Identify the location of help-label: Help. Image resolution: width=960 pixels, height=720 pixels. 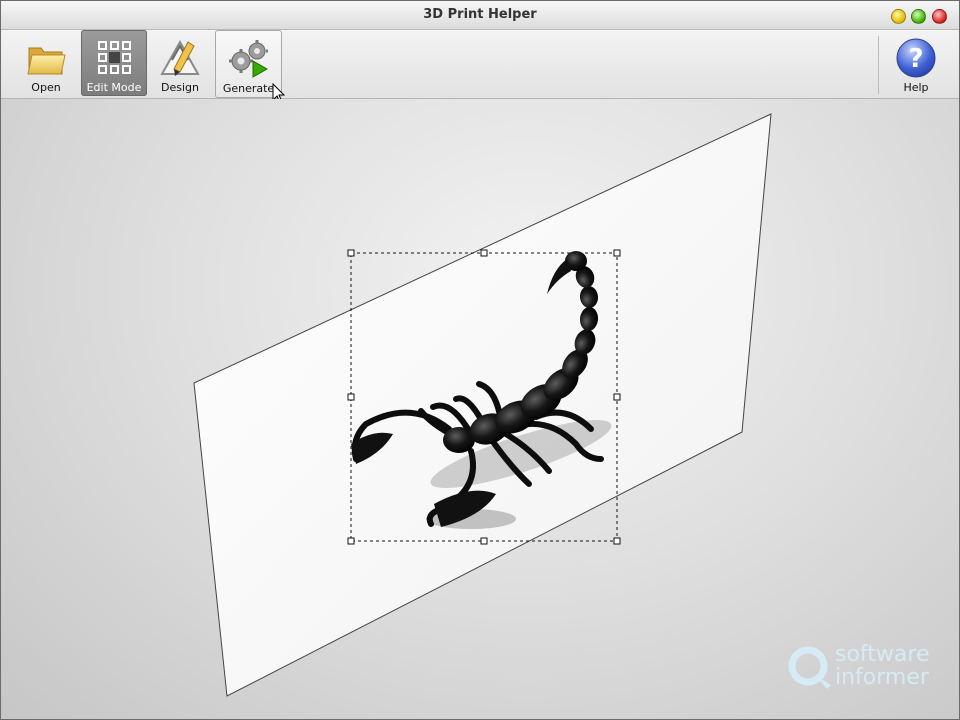
(916, 87).